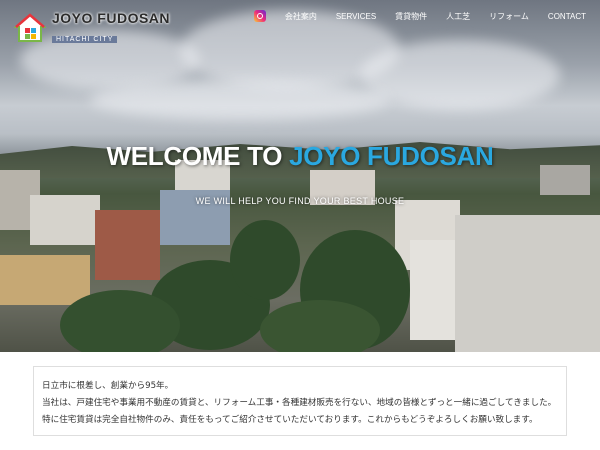 This screenshot has width=600, height=450. I want to click on hero-tagline: WE WILL HELP YOU FIND YOUR BEST HOUSE, so click(300, 201).